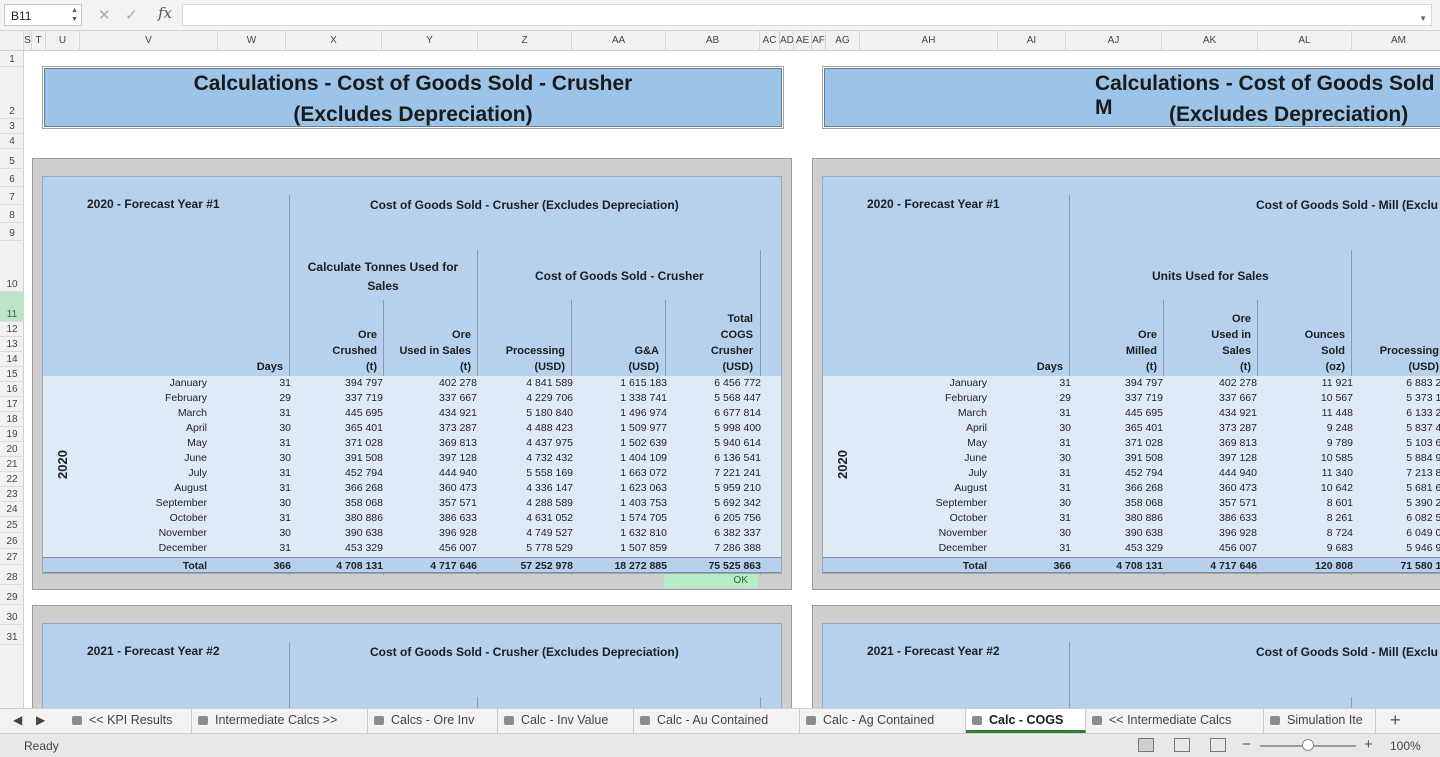 This screenshot has width=1440, height=757. What do you see at coordinates (549, 473) in the screenshot?
I see `table-cell: 5 558 169` at bounding box center [549, 473].